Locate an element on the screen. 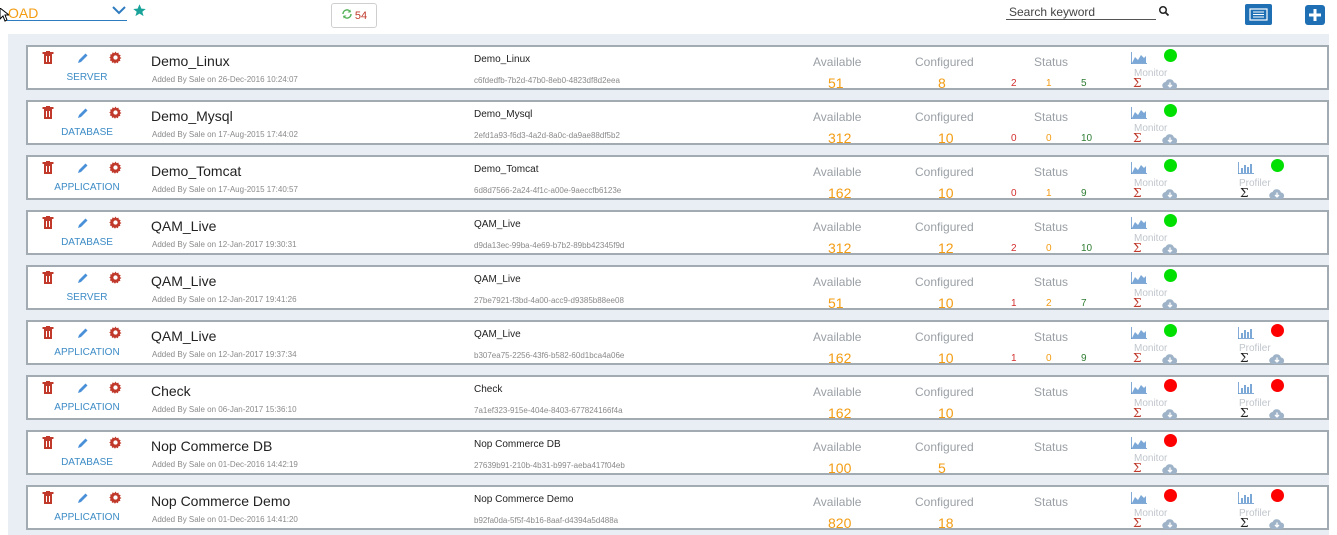 This screenshot has height=535, width=1337. configured-count: 5 is located at coordinates (942, 468).